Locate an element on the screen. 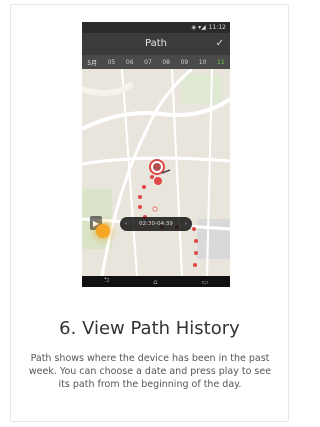  app-title: Path is located at coordinates (156, 43).